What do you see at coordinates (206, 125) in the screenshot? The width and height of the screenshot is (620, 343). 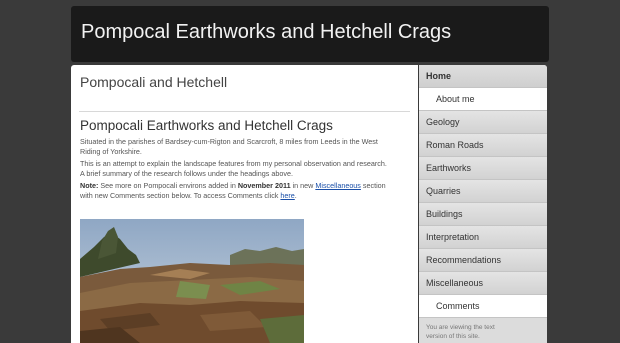 I see `article-title: Pompocali Earthworks and Hetchell Crags` at bounding box center [206, 125].